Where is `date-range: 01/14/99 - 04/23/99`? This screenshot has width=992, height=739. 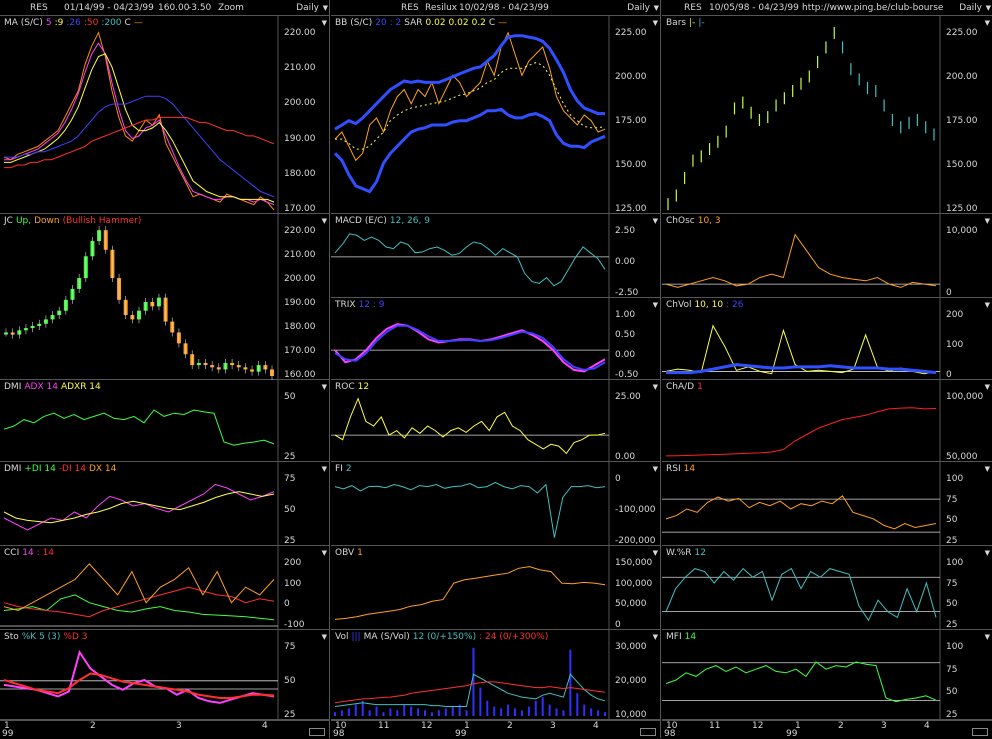
date-range: 01/14/99 - 04/23/99 is located at coordinates (109, 8).